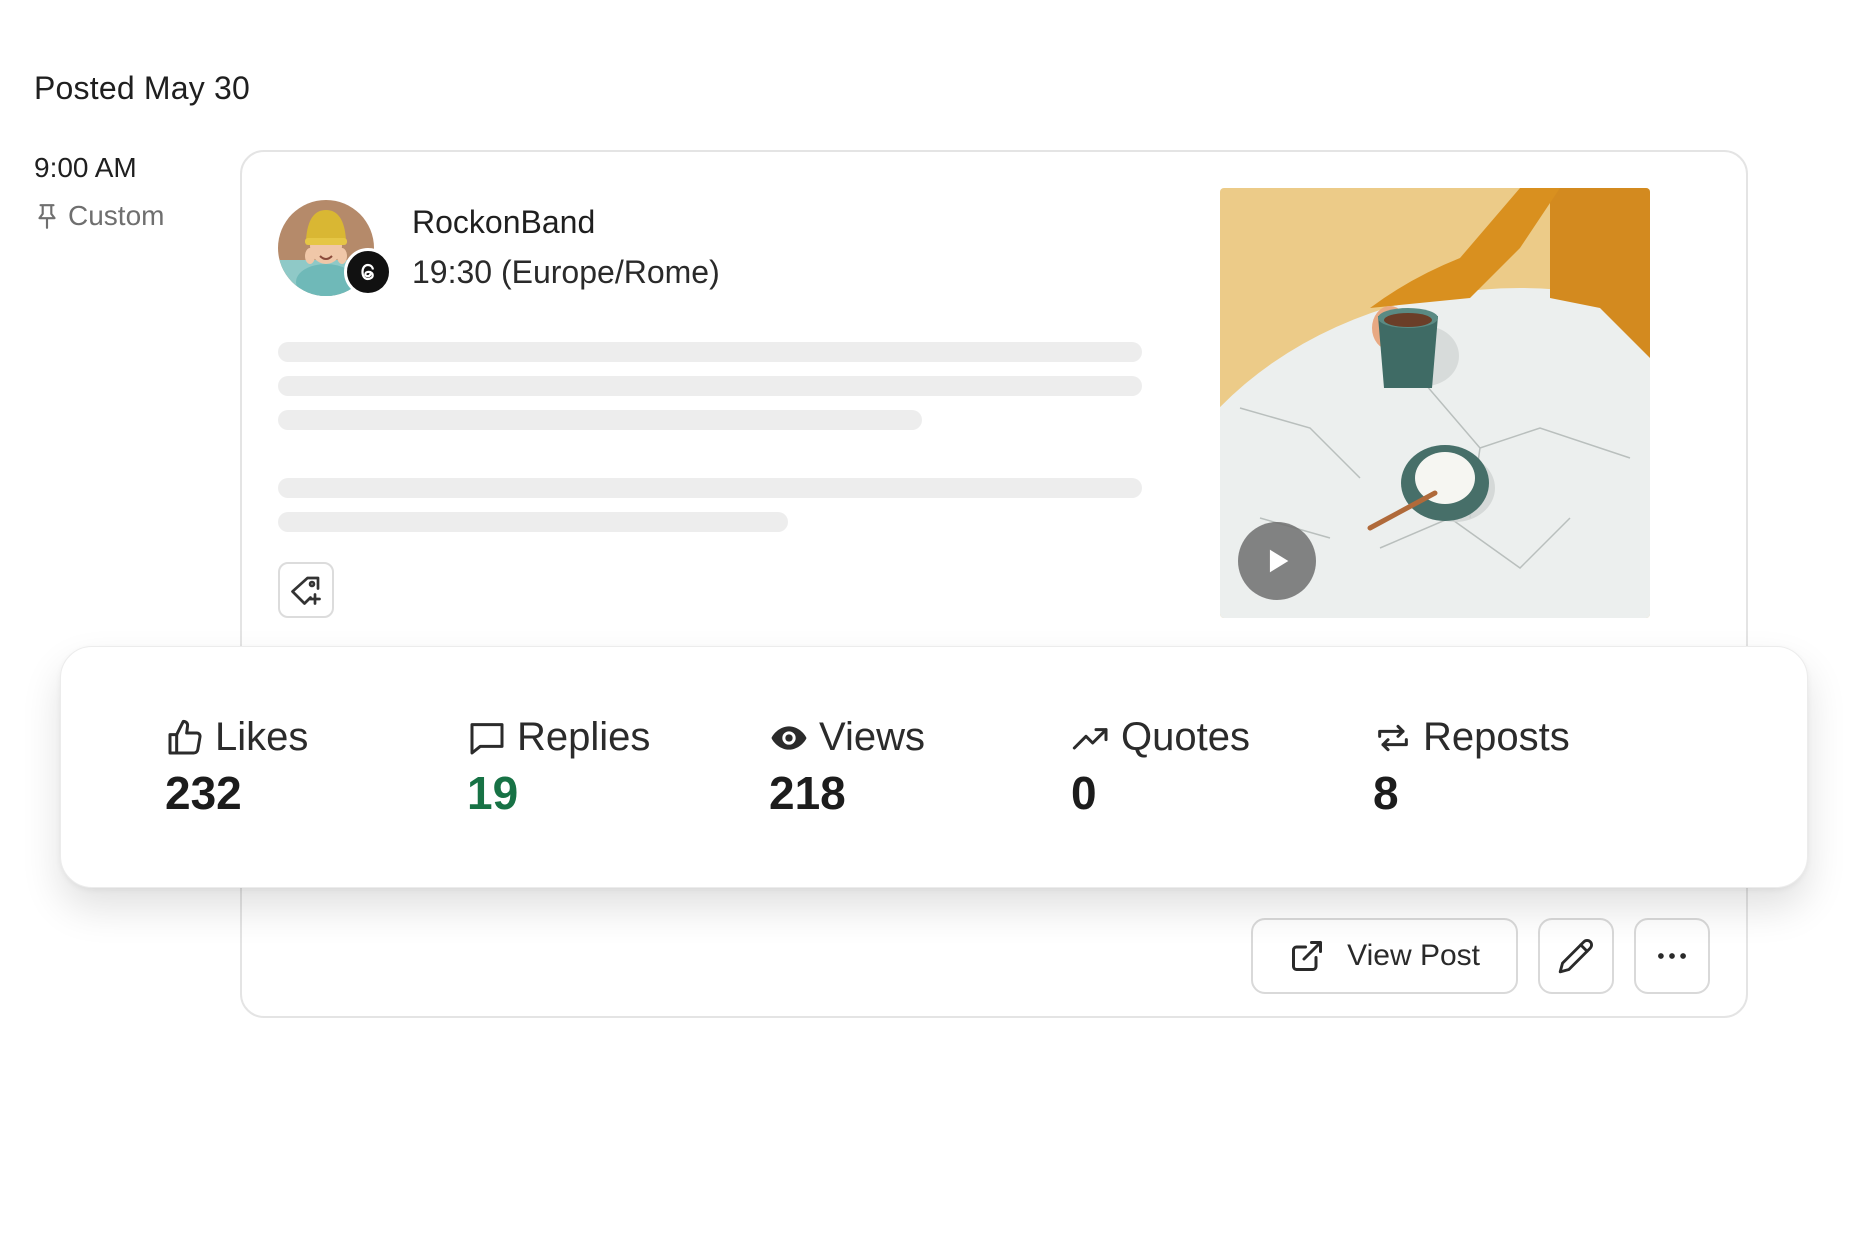 Image resolution: width=1868 pixels, height=1240 pixels. What do you see at coordinates (262, 737) in the screenshot?
I see `stat-label: Likes` at bounding box center [262, 737].